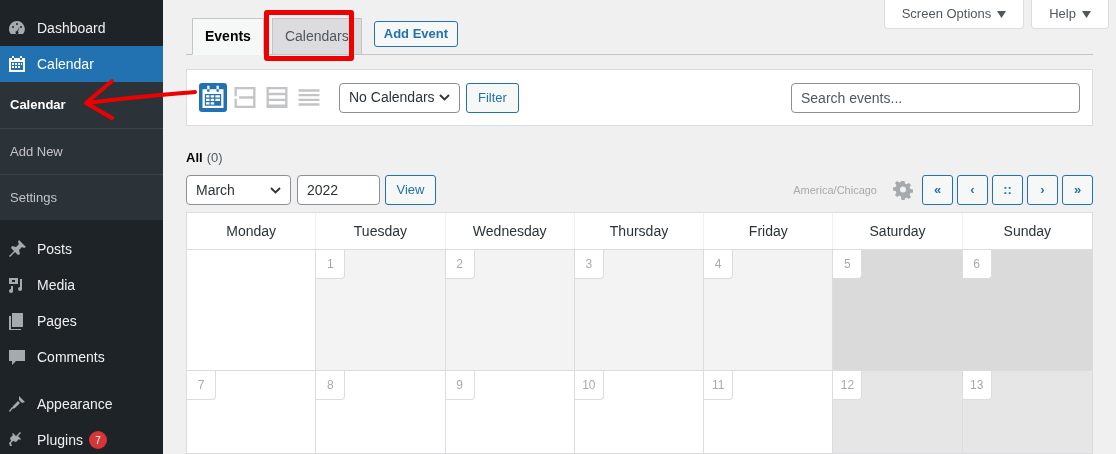 This screenshot has height=454, width=1116. Describe the element at coordinates (416, 34) in the screenshot. I see `add-event-button: Add Event` at that location.